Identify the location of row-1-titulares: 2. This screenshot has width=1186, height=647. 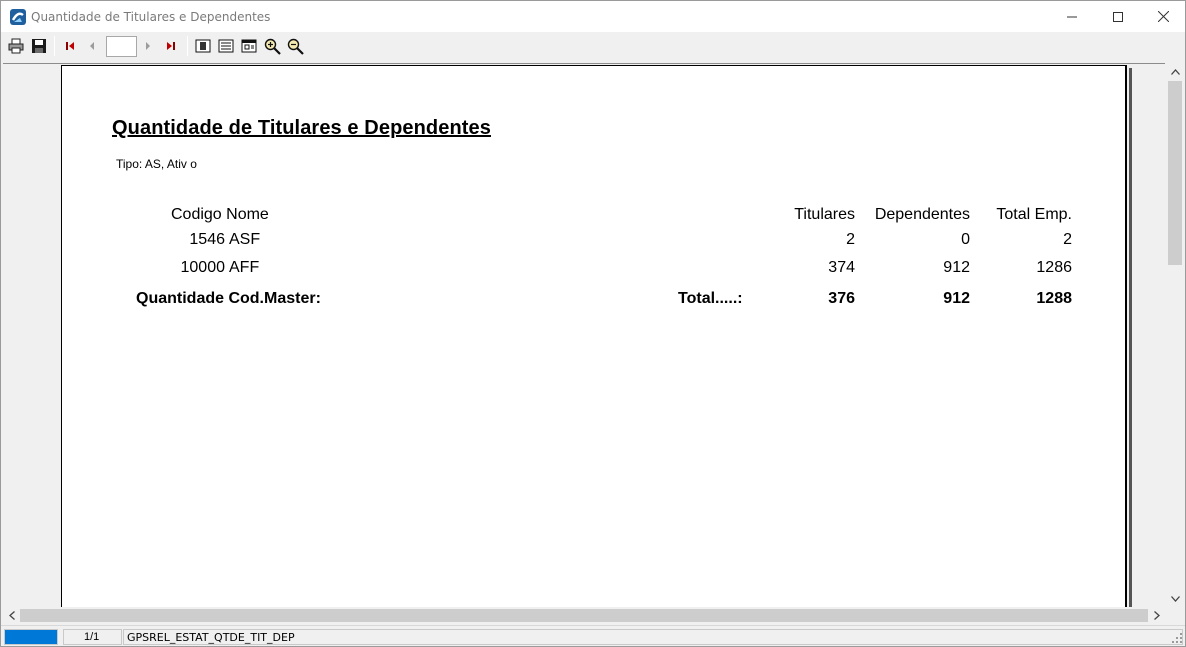
(850, 239).